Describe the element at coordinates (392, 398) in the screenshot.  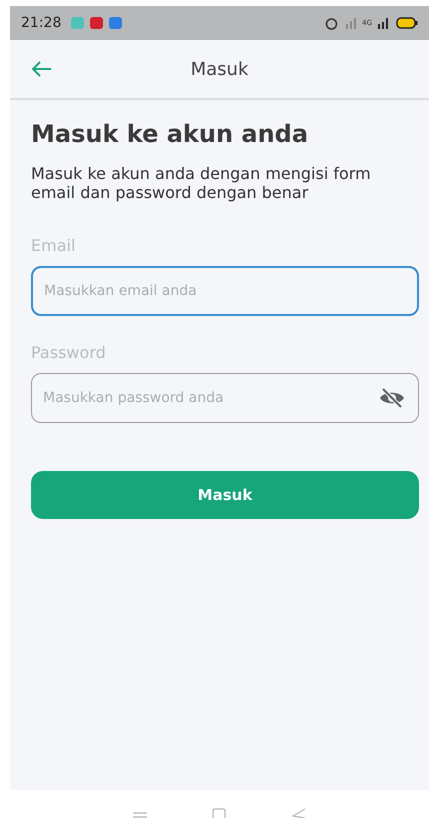
I see `hidden-eye-icon` at that location.